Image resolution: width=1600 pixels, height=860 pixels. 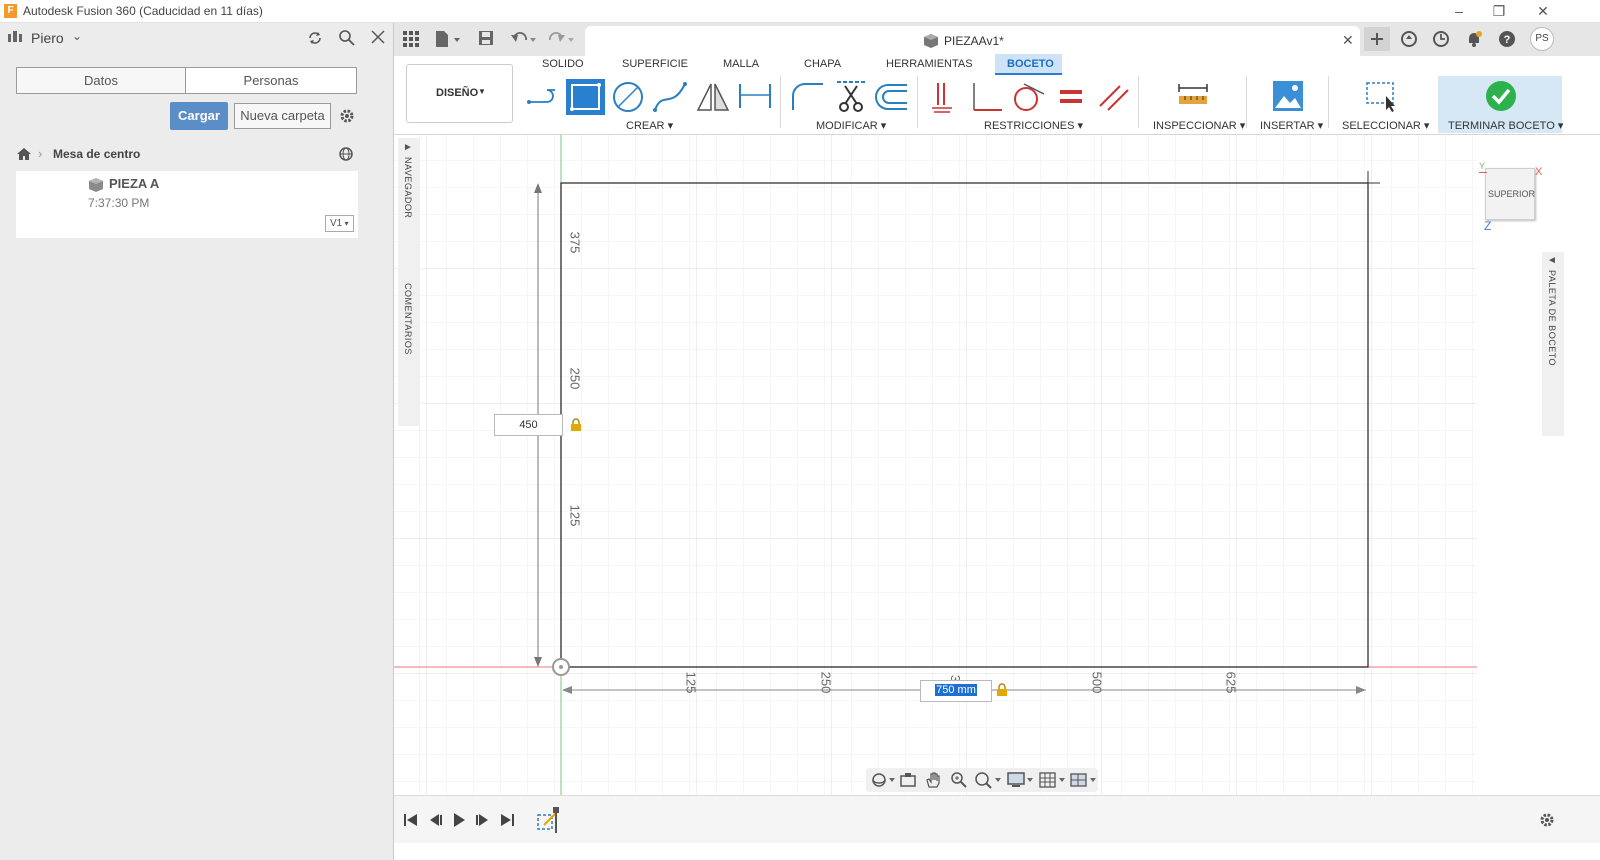 What do you see at coordinates (670, 98) in the screenshot?
I see `spline-tool-icon` at bounding box center [670, 98].